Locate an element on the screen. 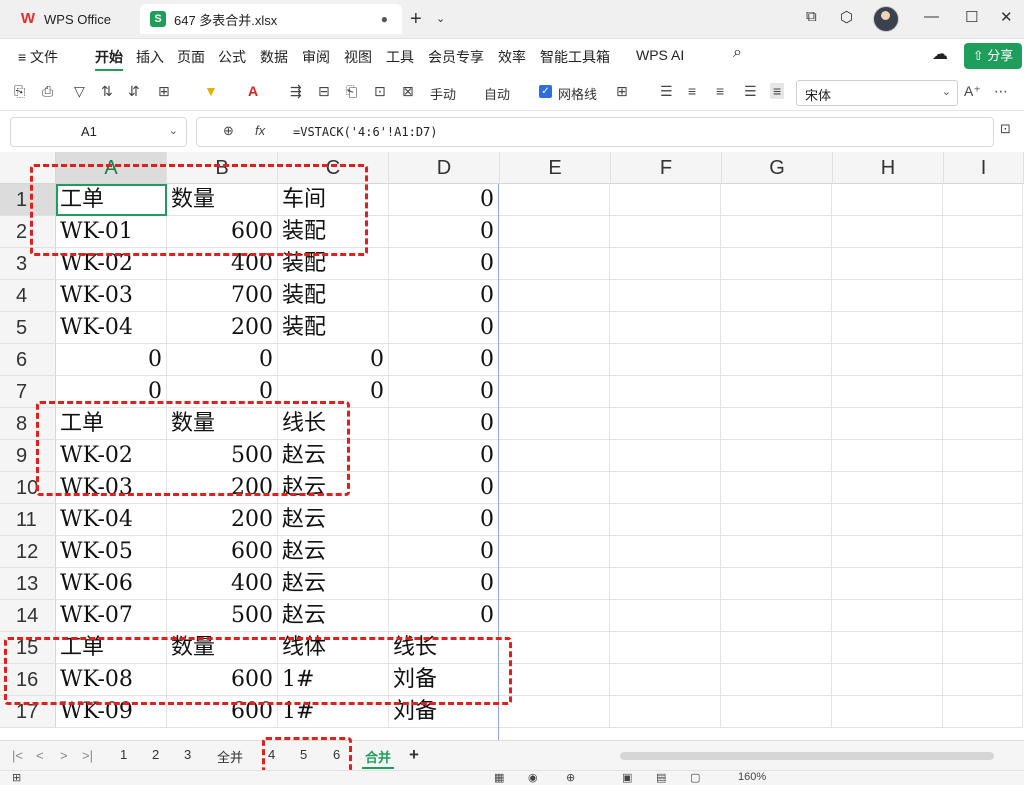  cell-b17: 600 is located at coordinates (222, 712).